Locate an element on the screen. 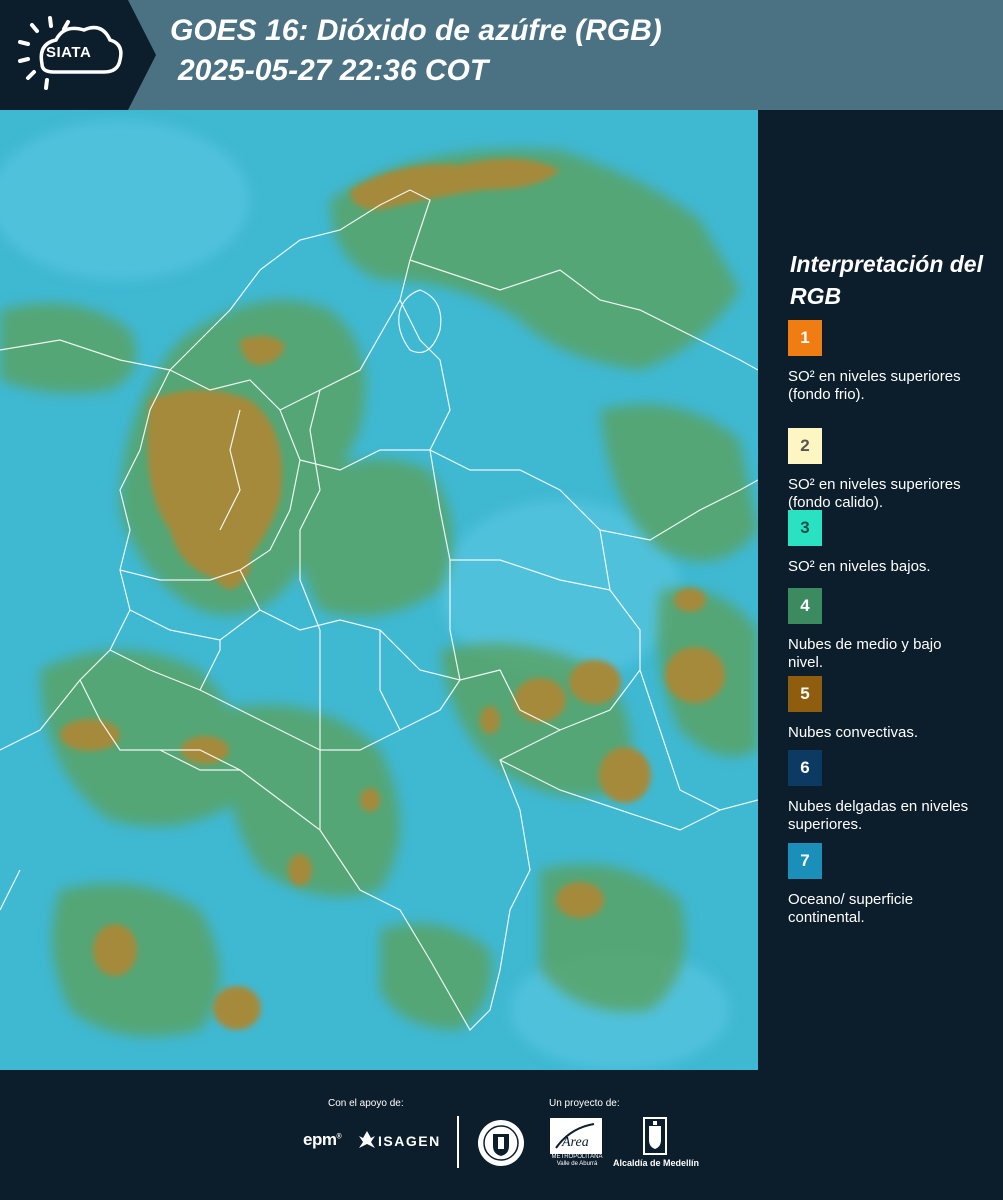 Image resolution: width=1003 pixels, height=1200 pixels. isagen-mark-icon is located at coordinates (367, 1139).